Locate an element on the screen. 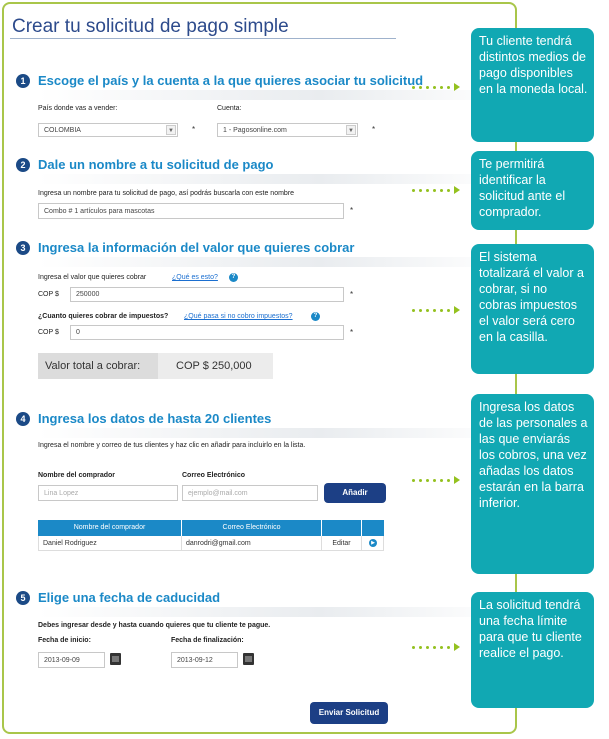  tax-help-link: ¿Qué pasa si no cobro impuestos? is located at coordinates (238, 316).